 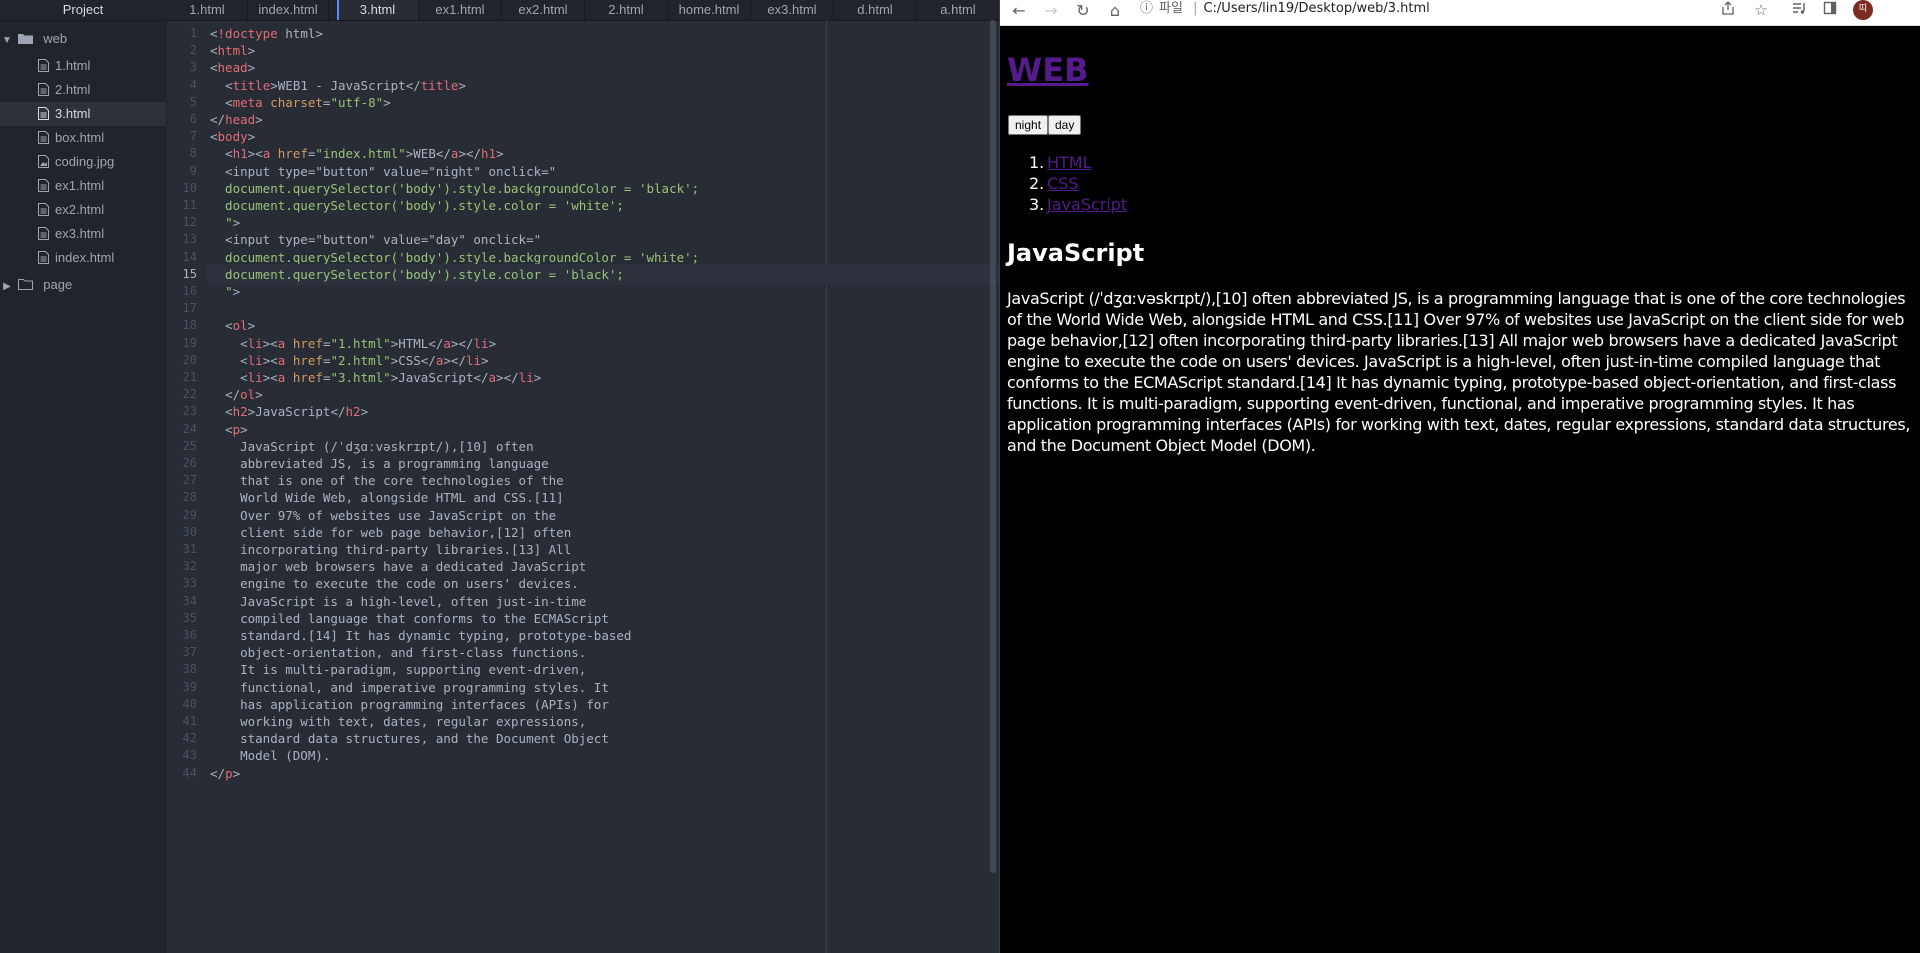 What do you see at coordinates (80, 209) in the screenshot?
I see `tree-file-label: ex2.html` at bounding box center [80, 209].